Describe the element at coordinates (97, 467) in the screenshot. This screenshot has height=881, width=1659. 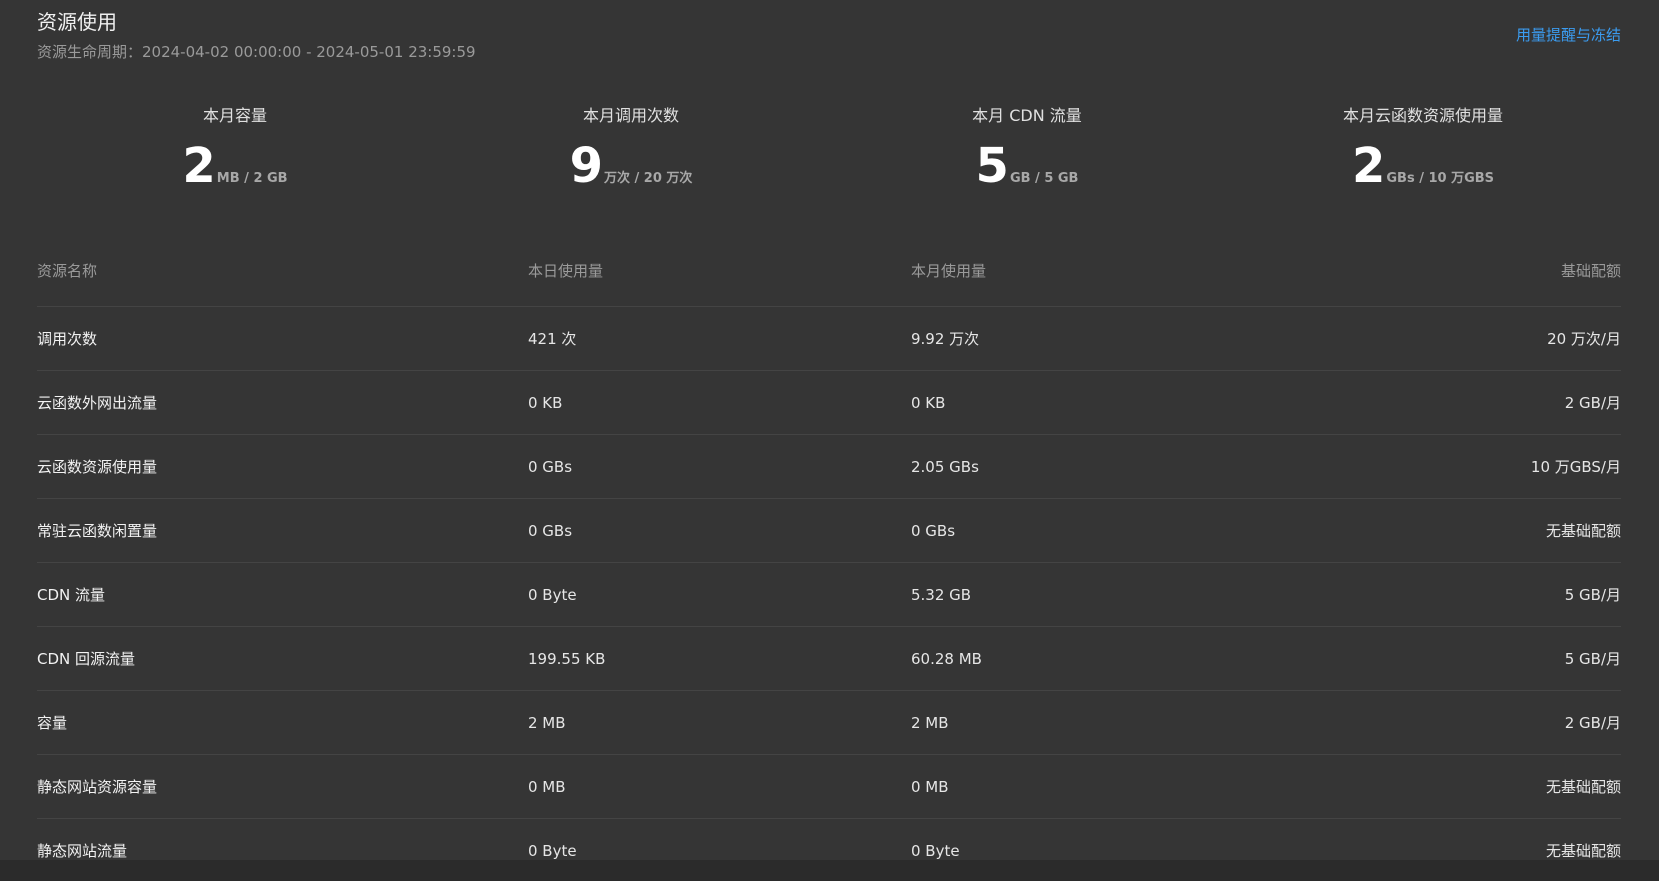
I see `cell-resource-name: 云函数资源使用量` at that location.